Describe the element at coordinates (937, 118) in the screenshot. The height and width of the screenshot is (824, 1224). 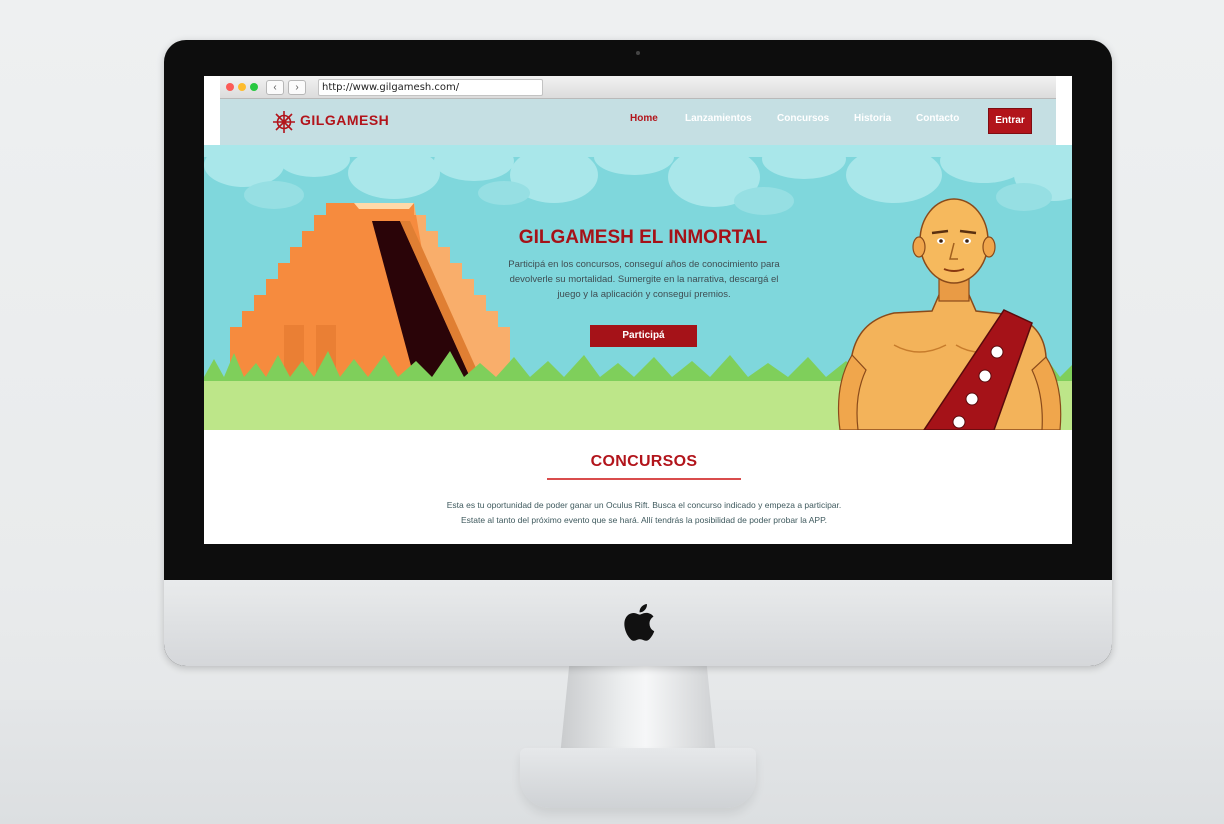
I see `nav-contacto: Contacto` at that location.